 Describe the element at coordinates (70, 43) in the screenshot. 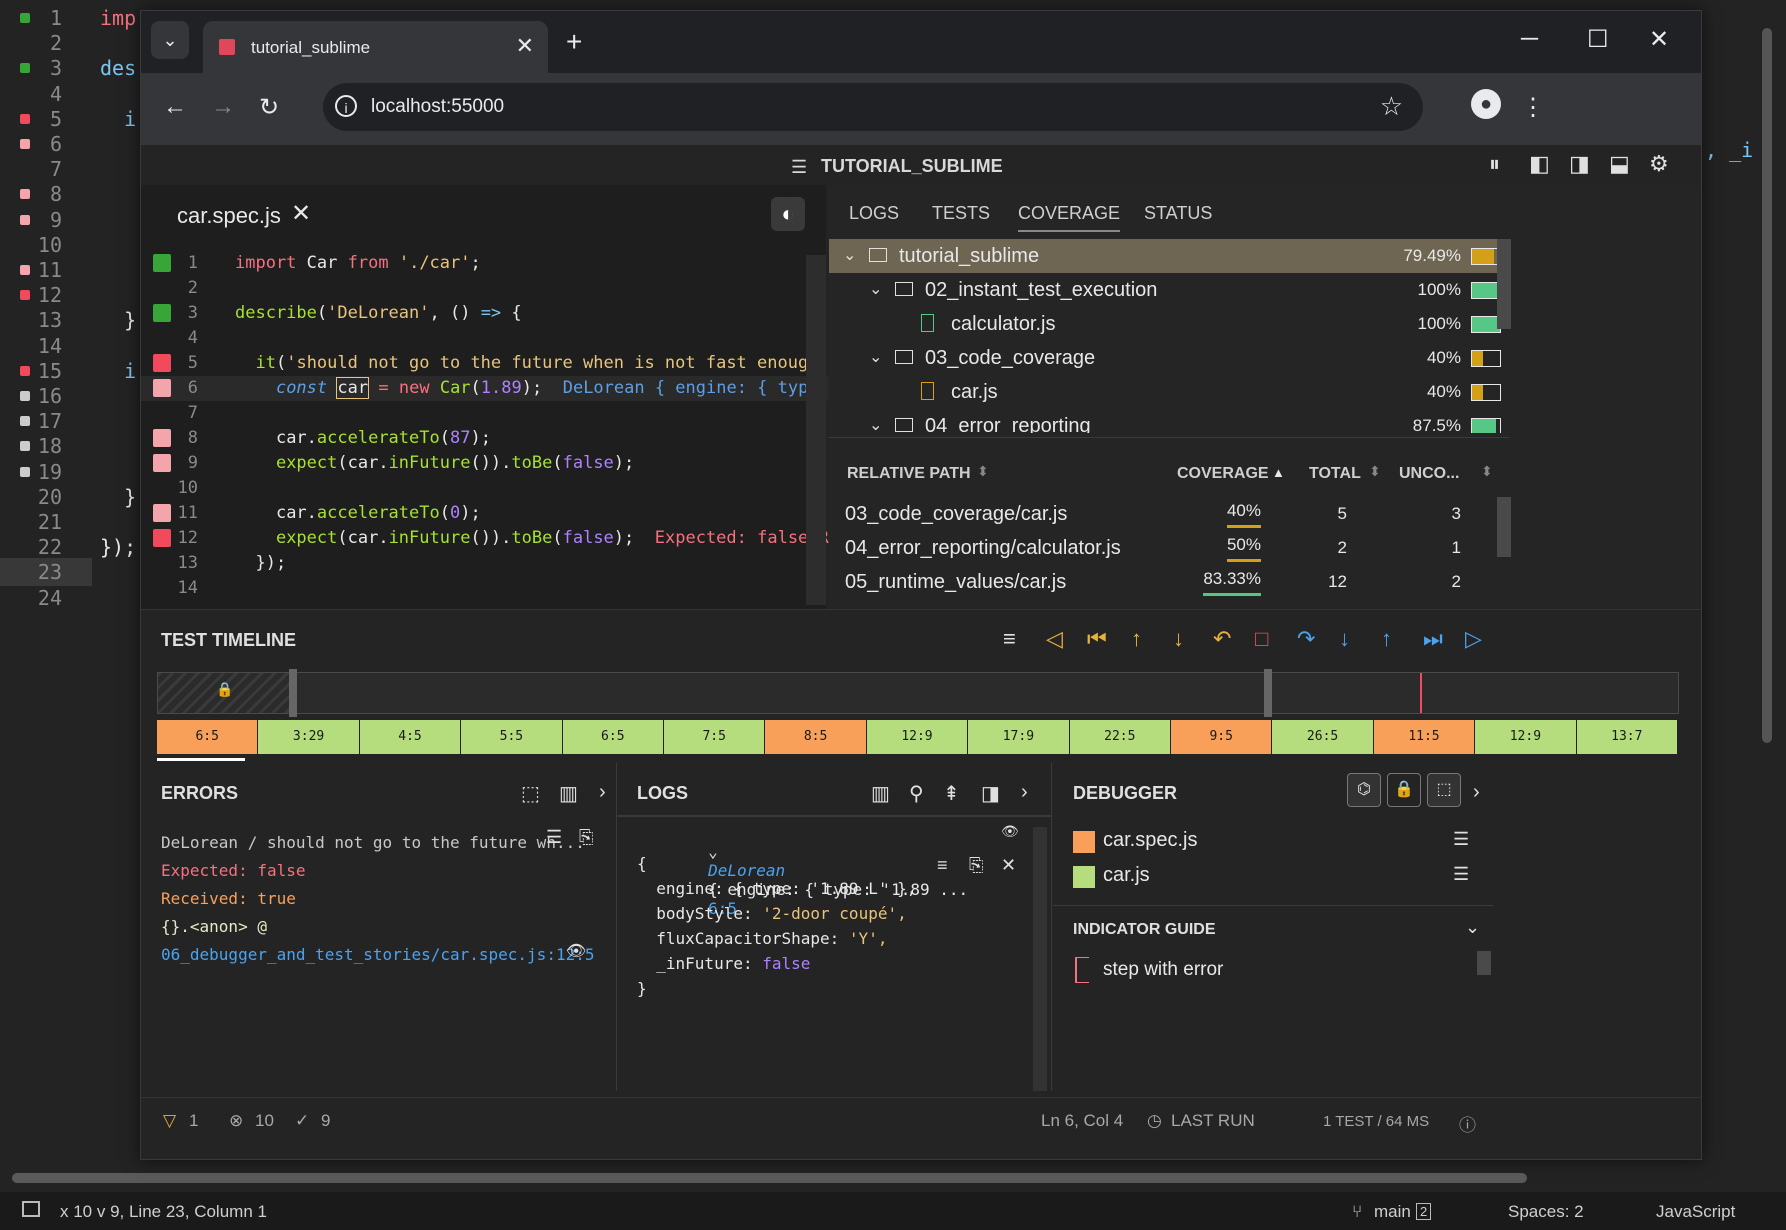

I see `bg-editor-line: 2` at that location.